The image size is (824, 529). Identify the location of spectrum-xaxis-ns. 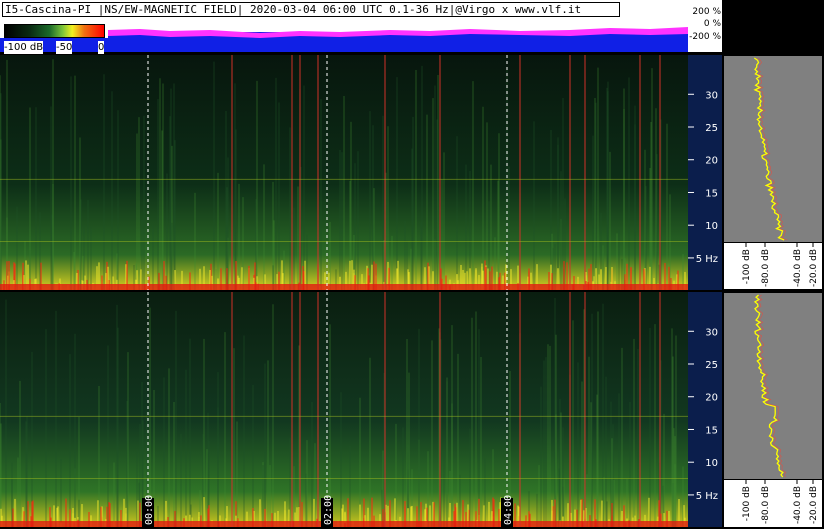
(773, 266).